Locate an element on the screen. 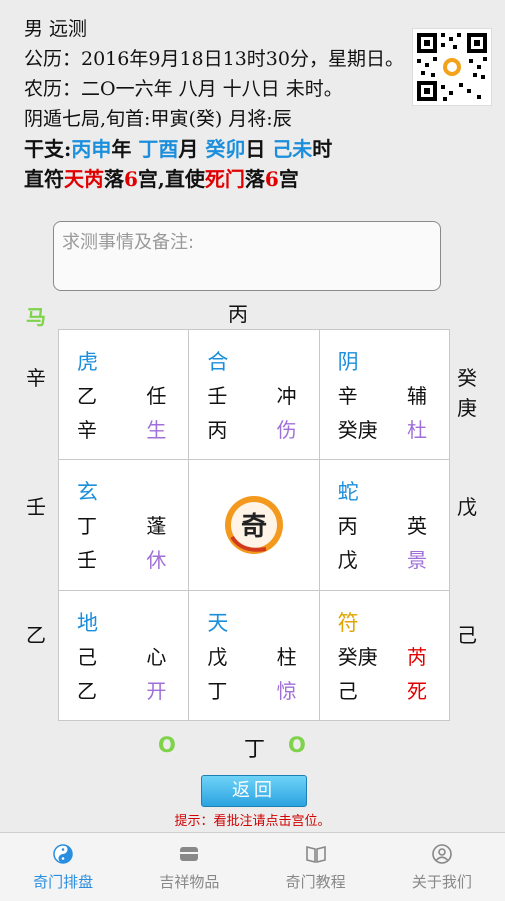  earth-stem: 癸庚 is located at coordinates (357, 430).